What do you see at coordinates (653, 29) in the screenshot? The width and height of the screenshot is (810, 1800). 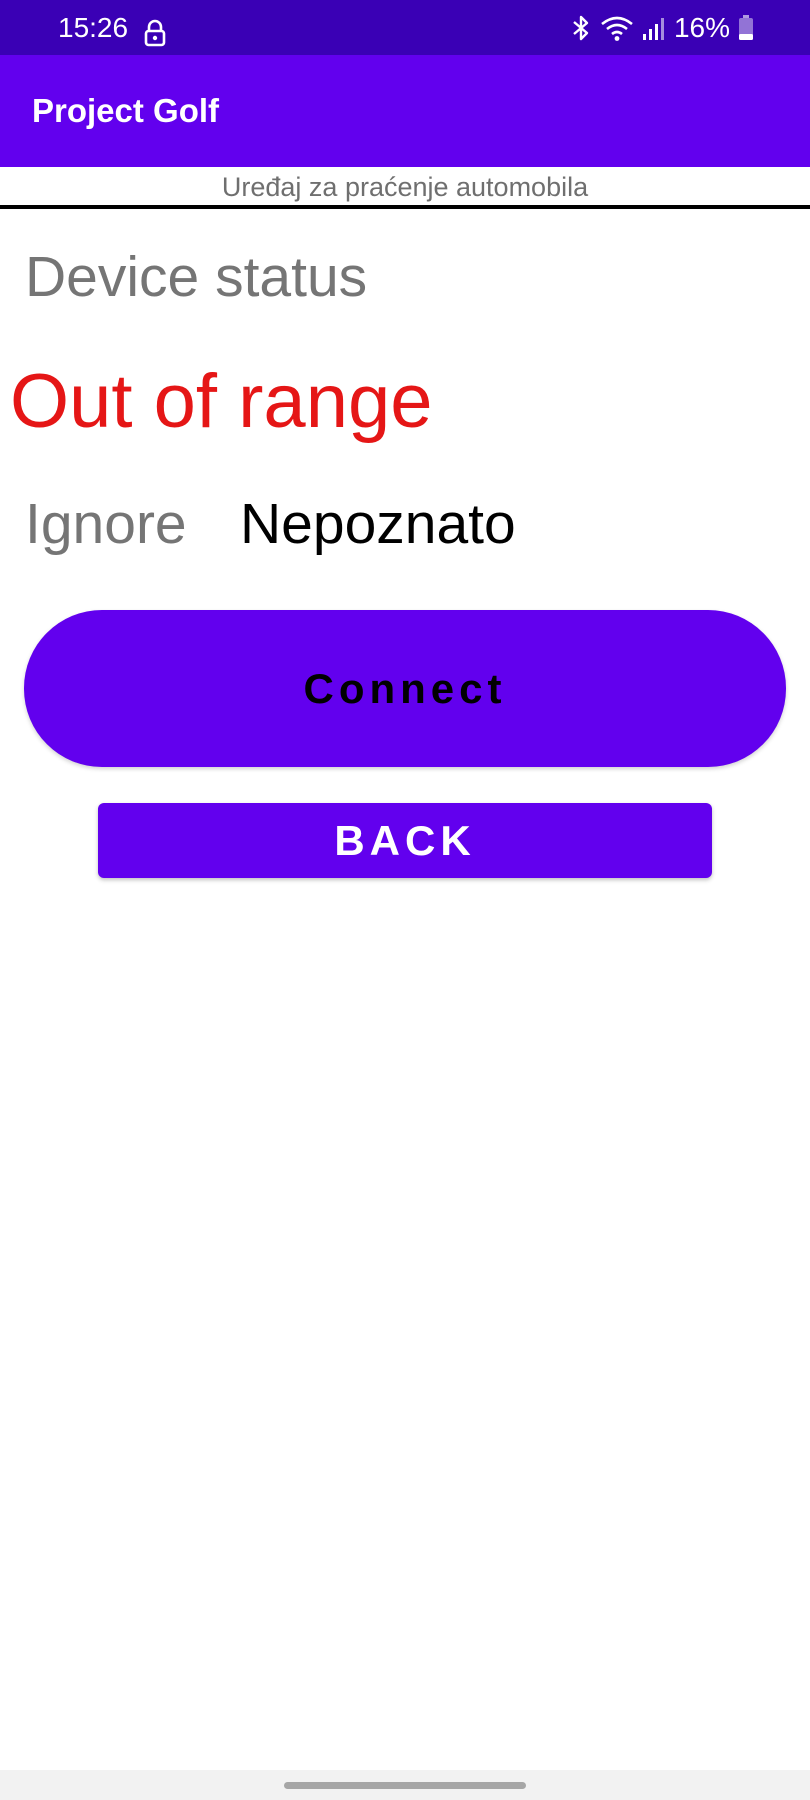 I see `signal-icon` at bounding box center [653, 29].